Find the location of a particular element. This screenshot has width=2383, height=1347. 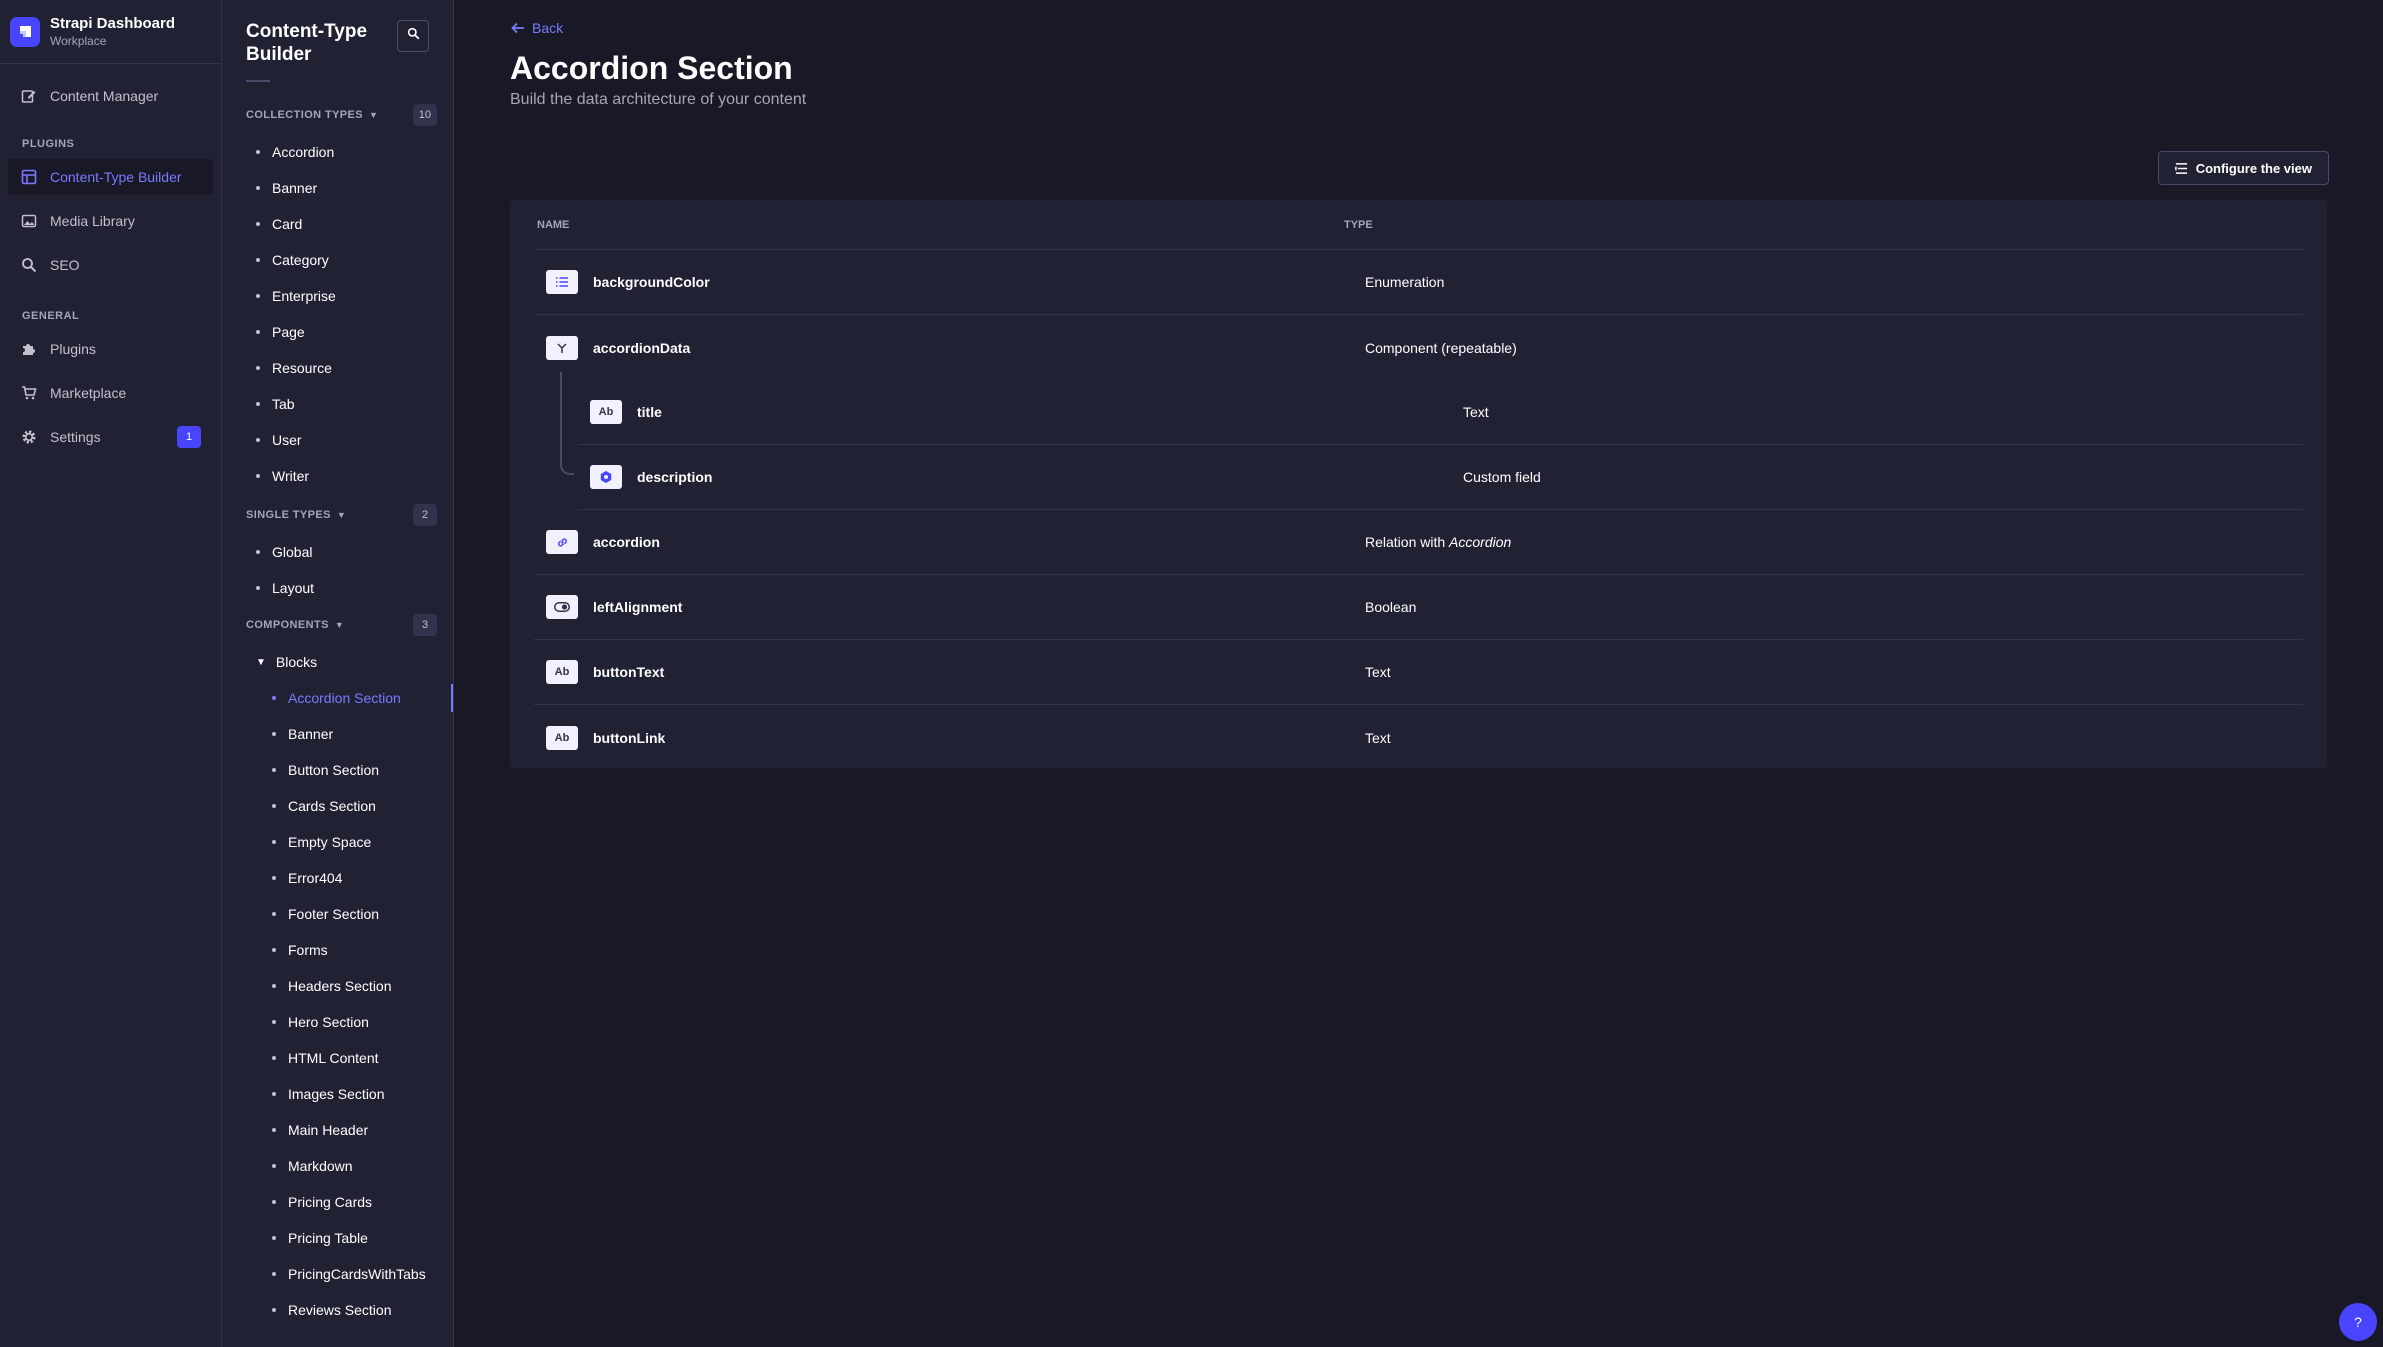

components-toggle: COMPONENTS ▼ 3 is located at coordinates (337, 625).